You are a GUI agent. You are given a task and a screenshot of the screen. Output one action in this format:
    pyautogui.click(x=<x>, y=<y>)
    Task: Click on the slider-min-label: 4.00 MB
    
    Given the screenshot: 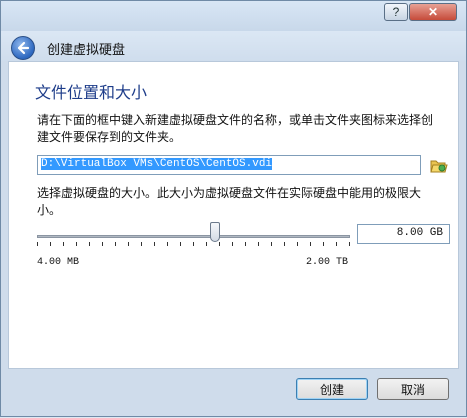 What is the action you would take?
    pyautogui.click(x=58, y=262)
    